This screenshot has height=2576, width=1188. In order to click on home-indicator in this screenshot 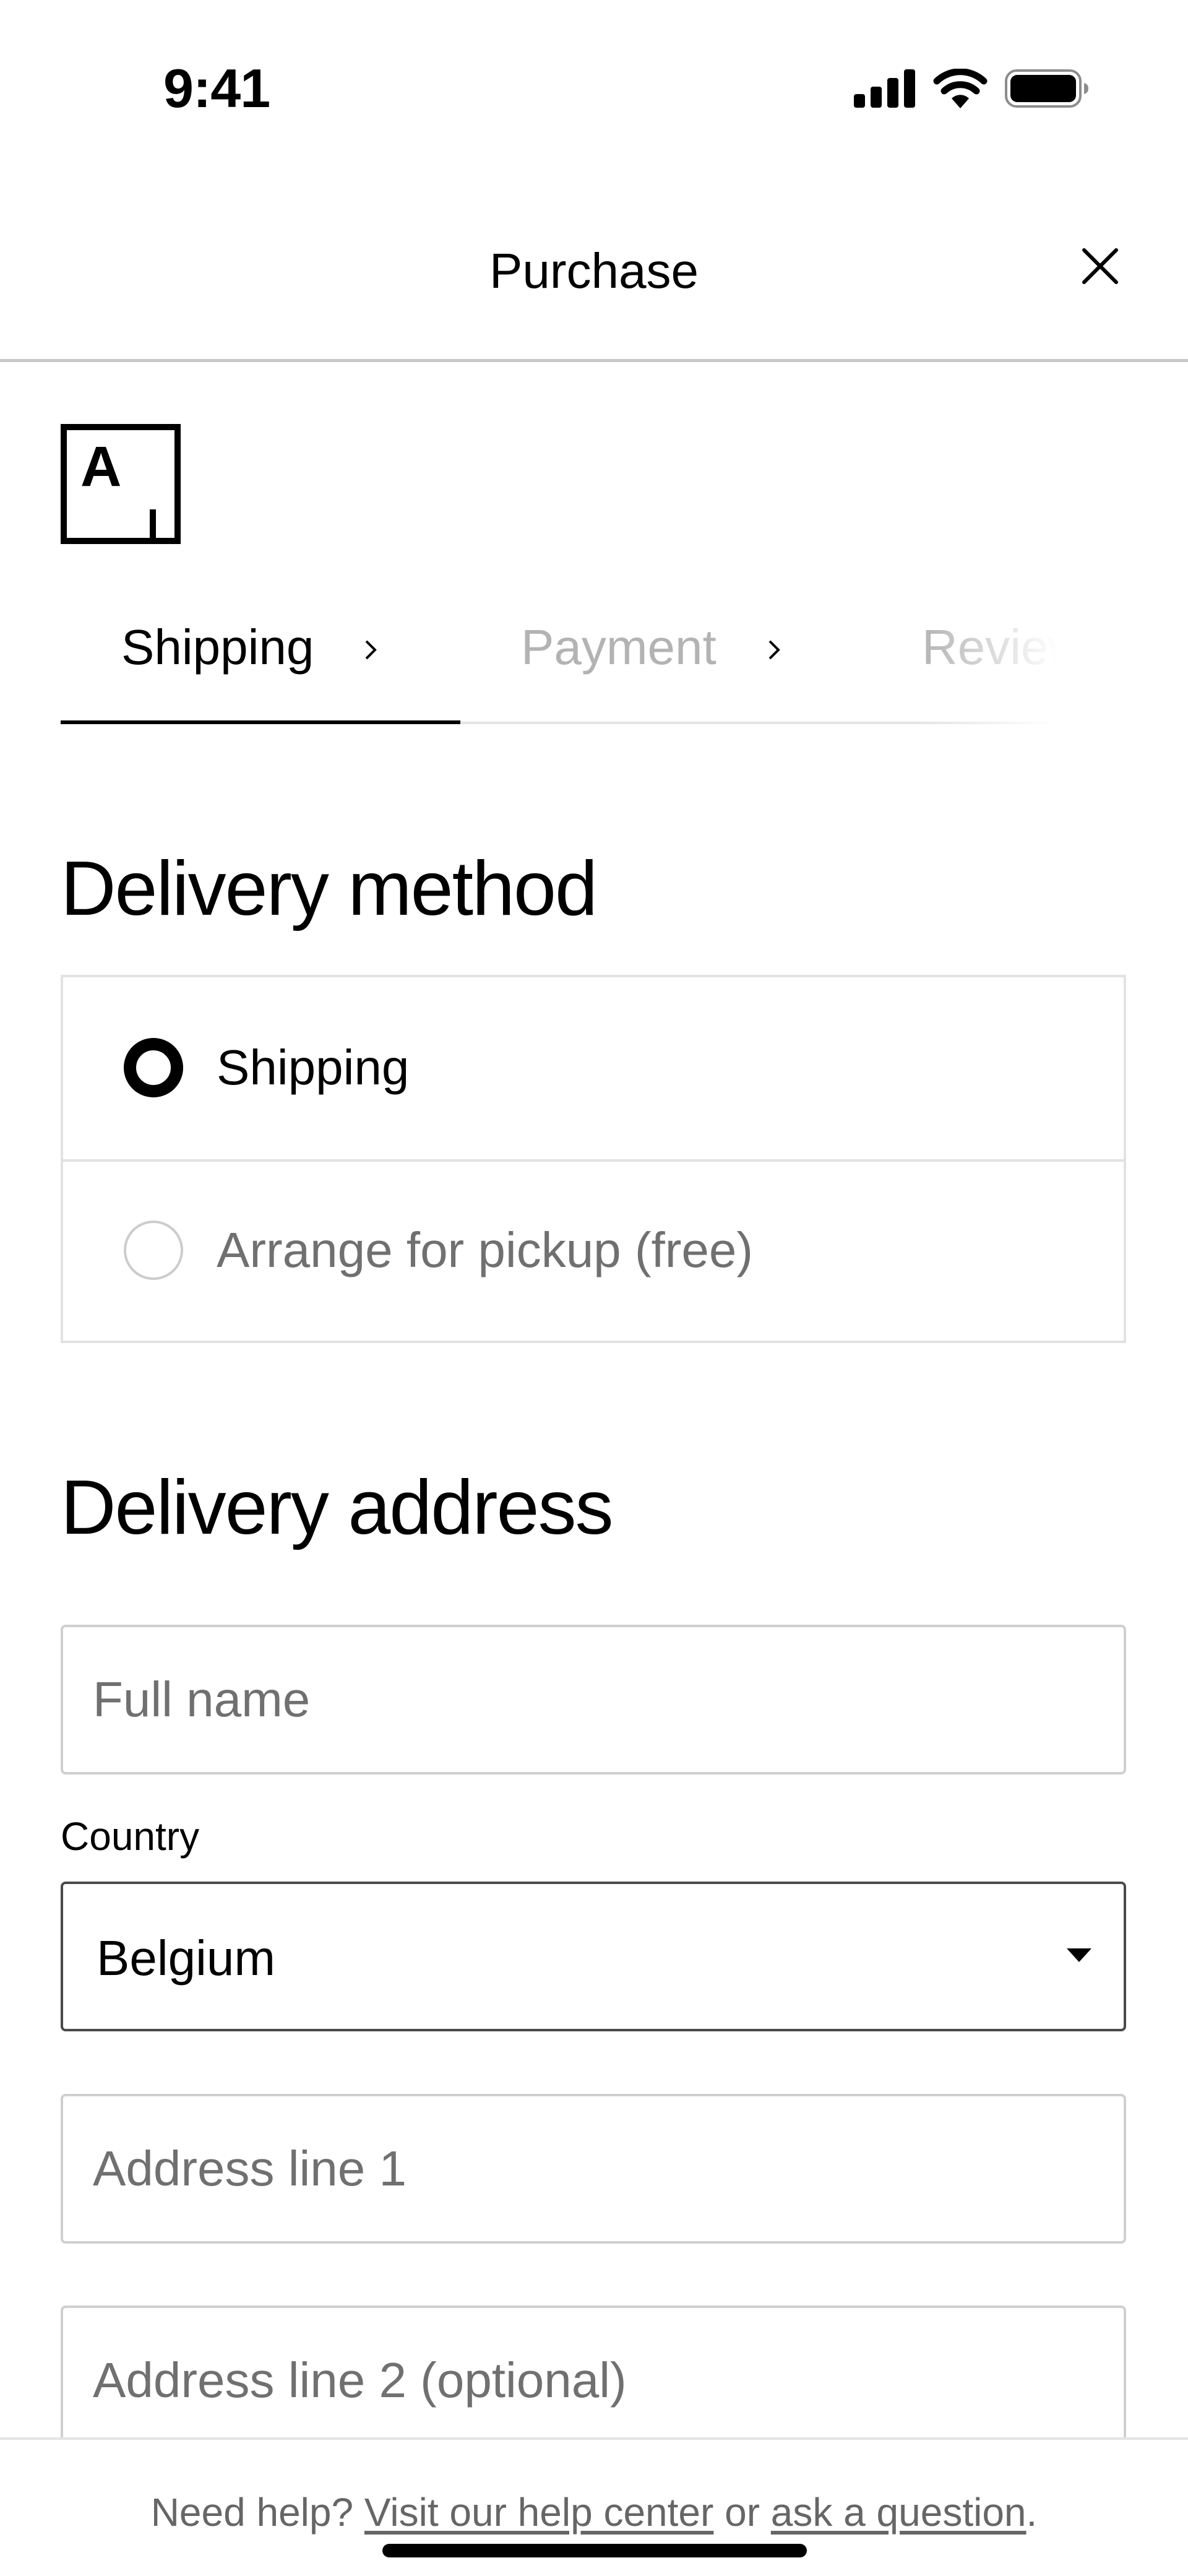, I will do `click(594, 2550)`.